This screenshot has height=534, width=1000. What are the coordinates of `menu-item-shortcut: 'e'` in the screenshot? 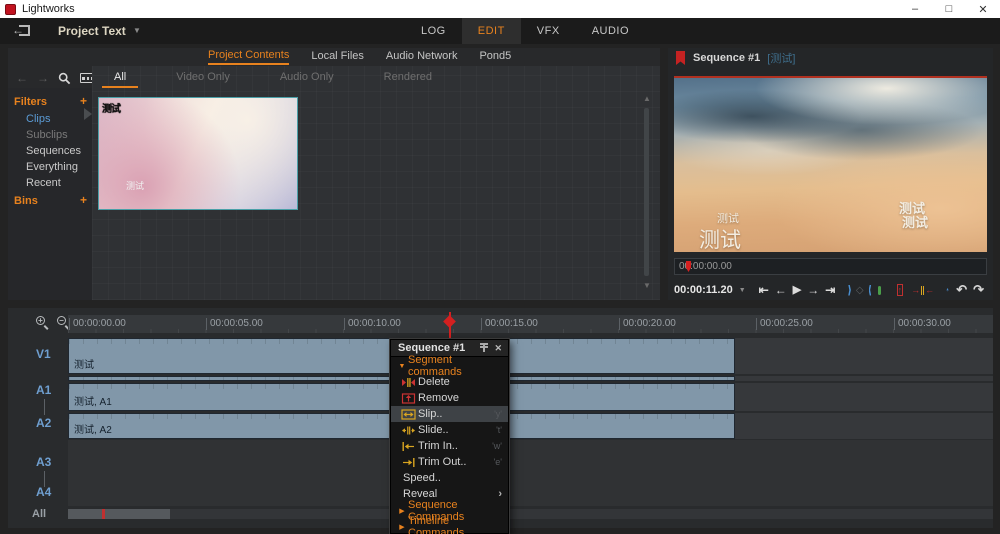 It's located at (497, 462).